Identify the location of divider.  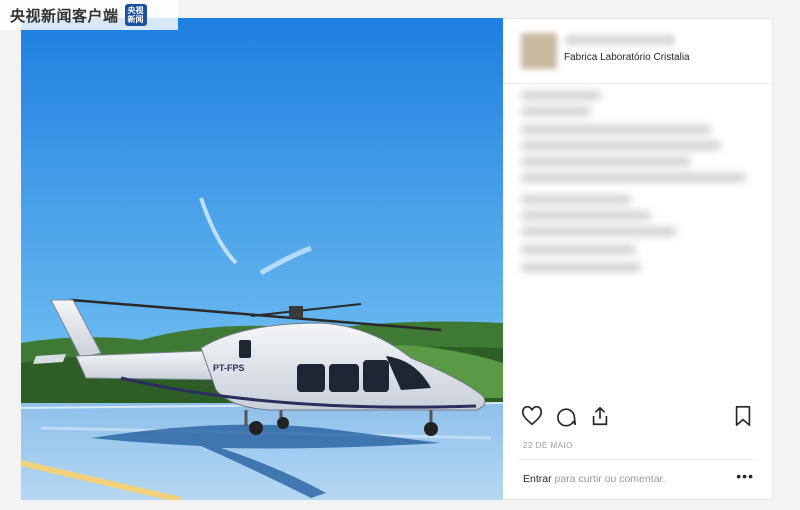
(637, 459).